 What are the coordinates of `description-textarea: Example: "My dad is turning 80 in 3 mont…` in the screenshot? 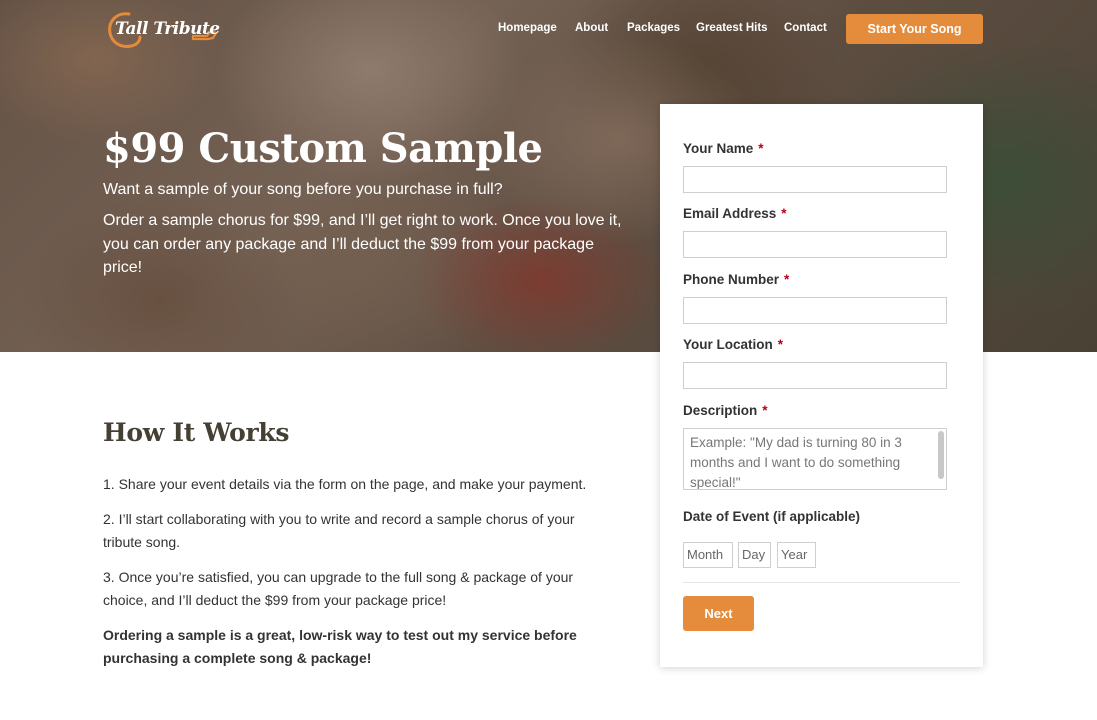 It's located at (815, 459).